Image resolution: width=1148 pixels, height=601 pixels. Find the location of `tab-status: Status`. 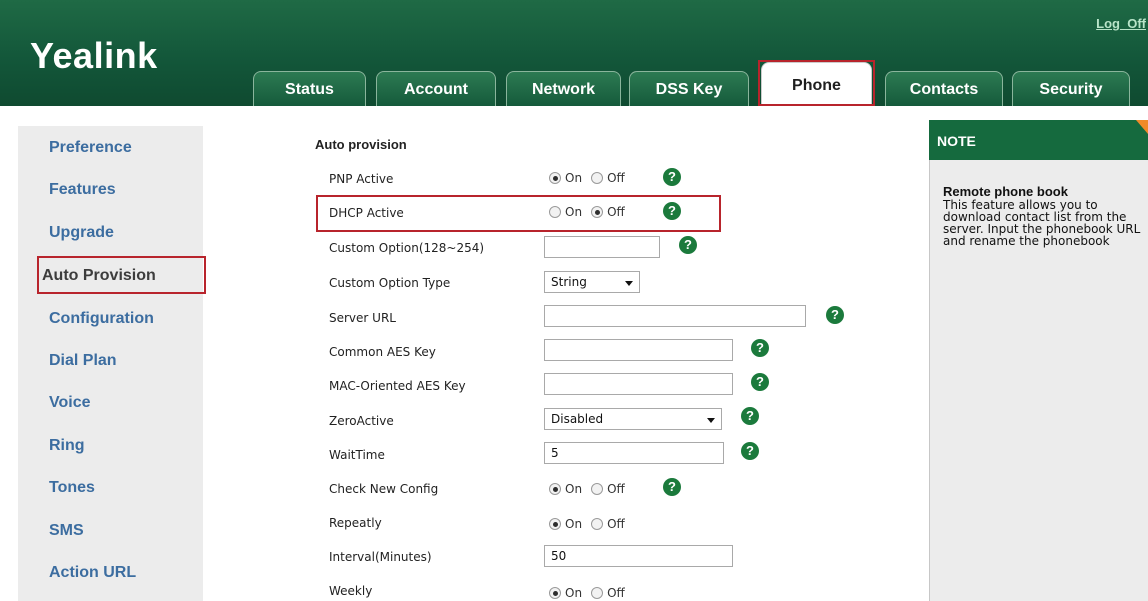

tab-status: Status is located at coordinates (309, 88).